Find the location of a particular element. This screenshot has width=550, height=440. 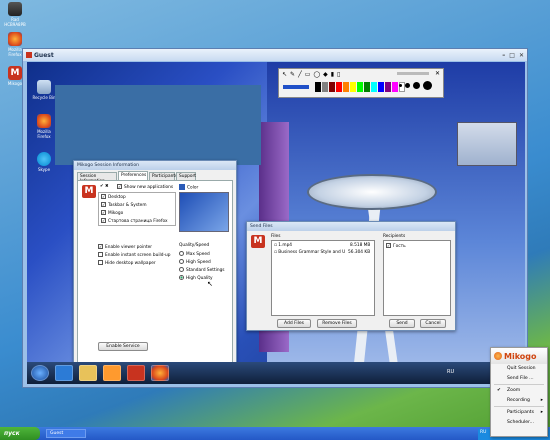

color-label: Color is located at coordinates (193, 188).